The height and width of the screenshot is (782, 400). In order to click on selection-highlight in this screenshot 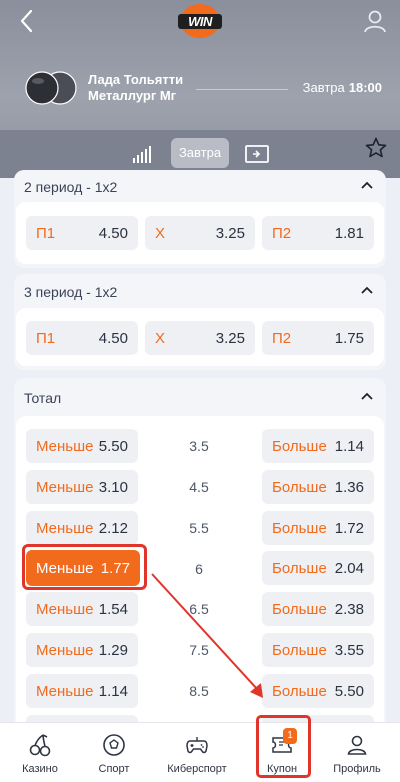, I will do `click(84, 567)`.